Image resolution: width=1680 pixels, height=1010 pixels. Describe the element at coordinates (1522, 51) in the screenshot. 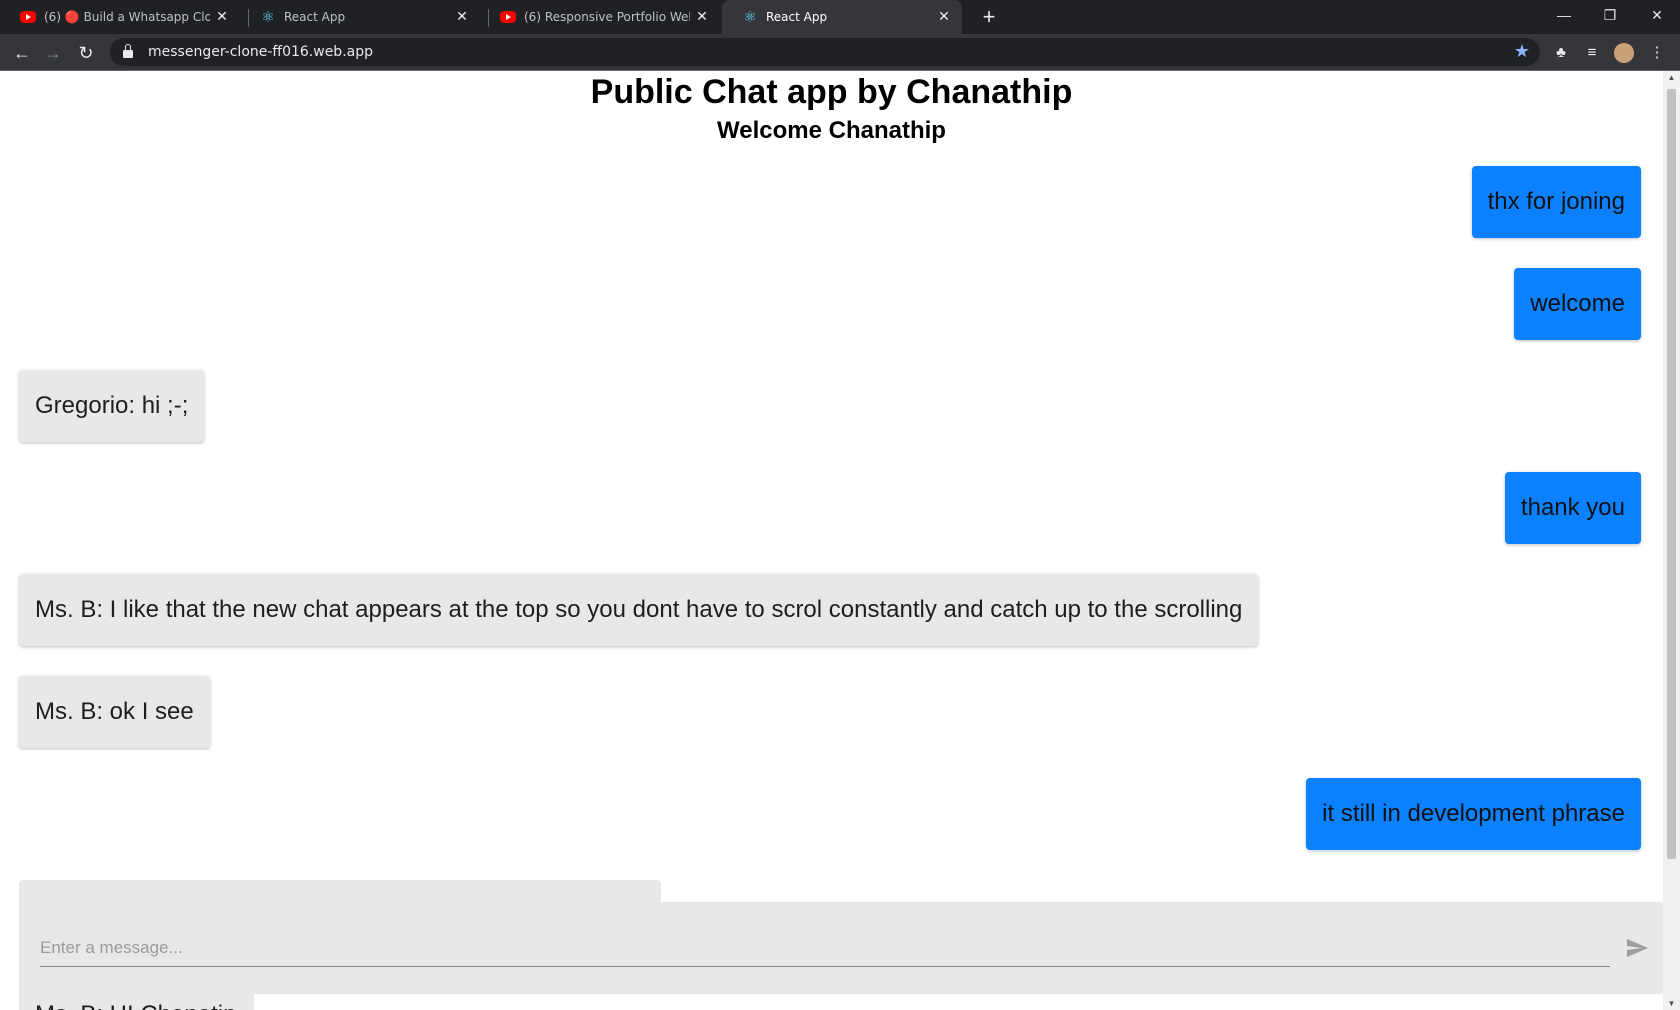

I see `bookmark-star-icon: ★` at that location.